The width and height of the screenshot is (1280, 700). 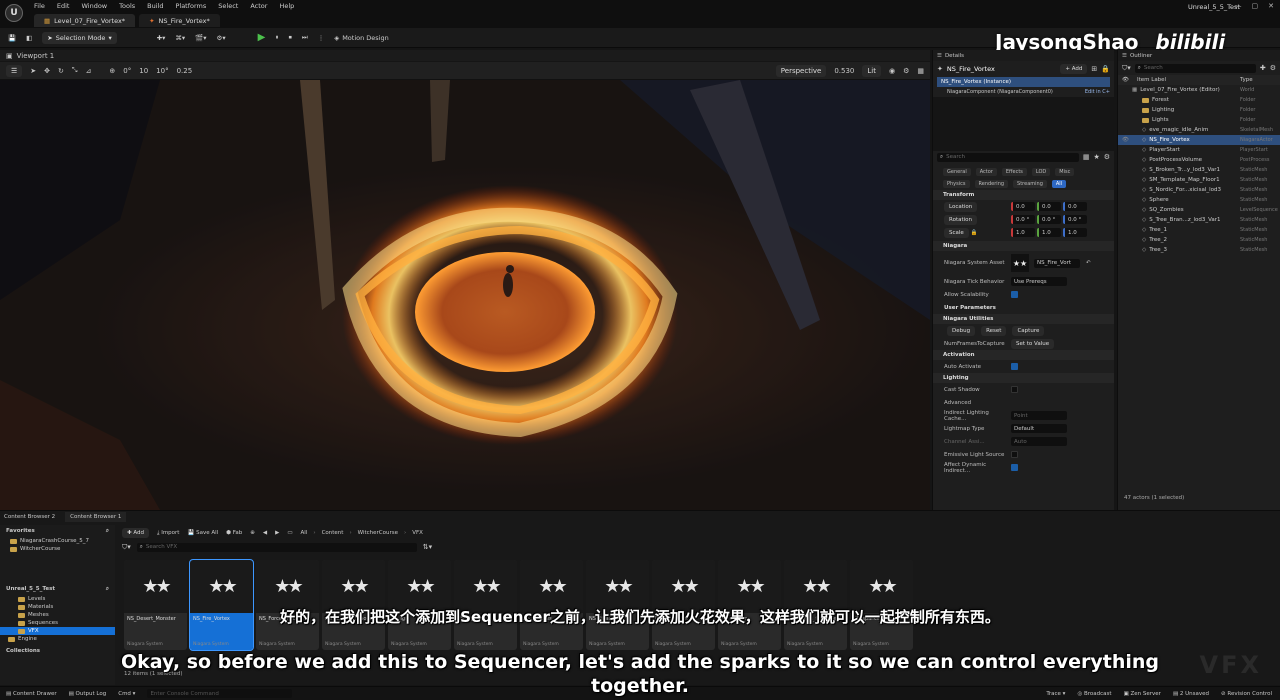 What do you see at coordinates (185, 71) in the screenshot?
I see `scale-snap-value: 0.25` at bounding box center [185, 71].